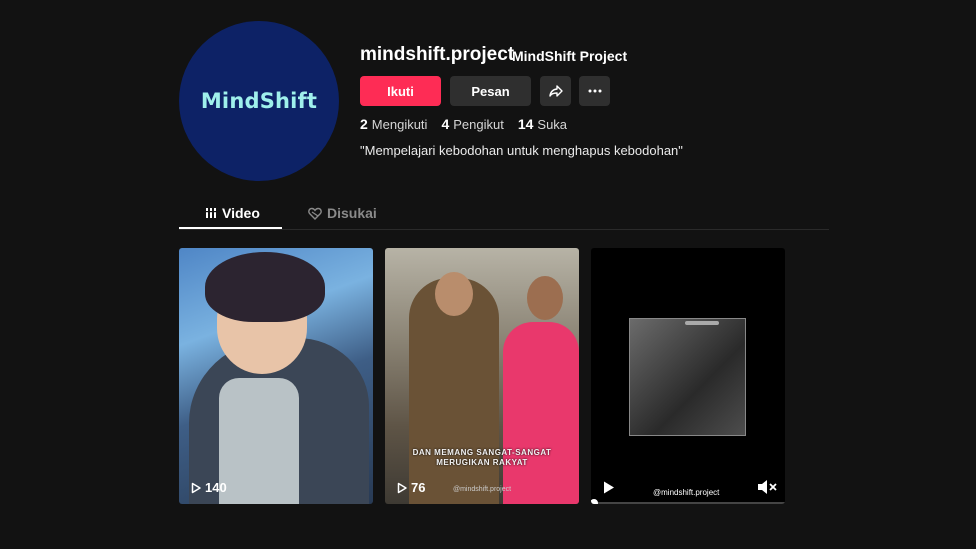 This screenshot has height=549, width=976. I want to click on stat-label: Mengikuti, so click(399, 124).